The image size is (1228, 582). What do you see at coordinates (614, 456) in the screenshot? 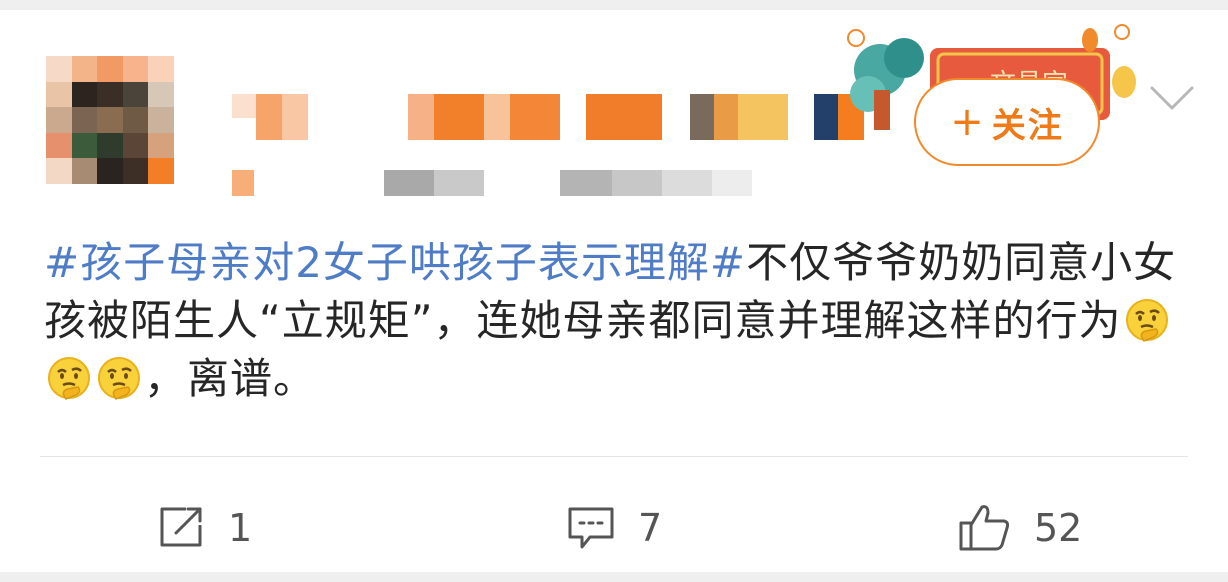
I see `divider` at bounding box center [614, 456].